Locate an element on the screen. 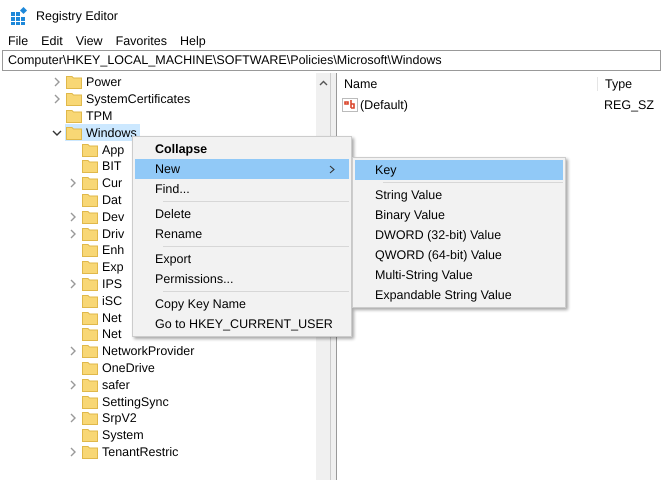  window-title: Registry Editor is located at coordinates (77, 16).